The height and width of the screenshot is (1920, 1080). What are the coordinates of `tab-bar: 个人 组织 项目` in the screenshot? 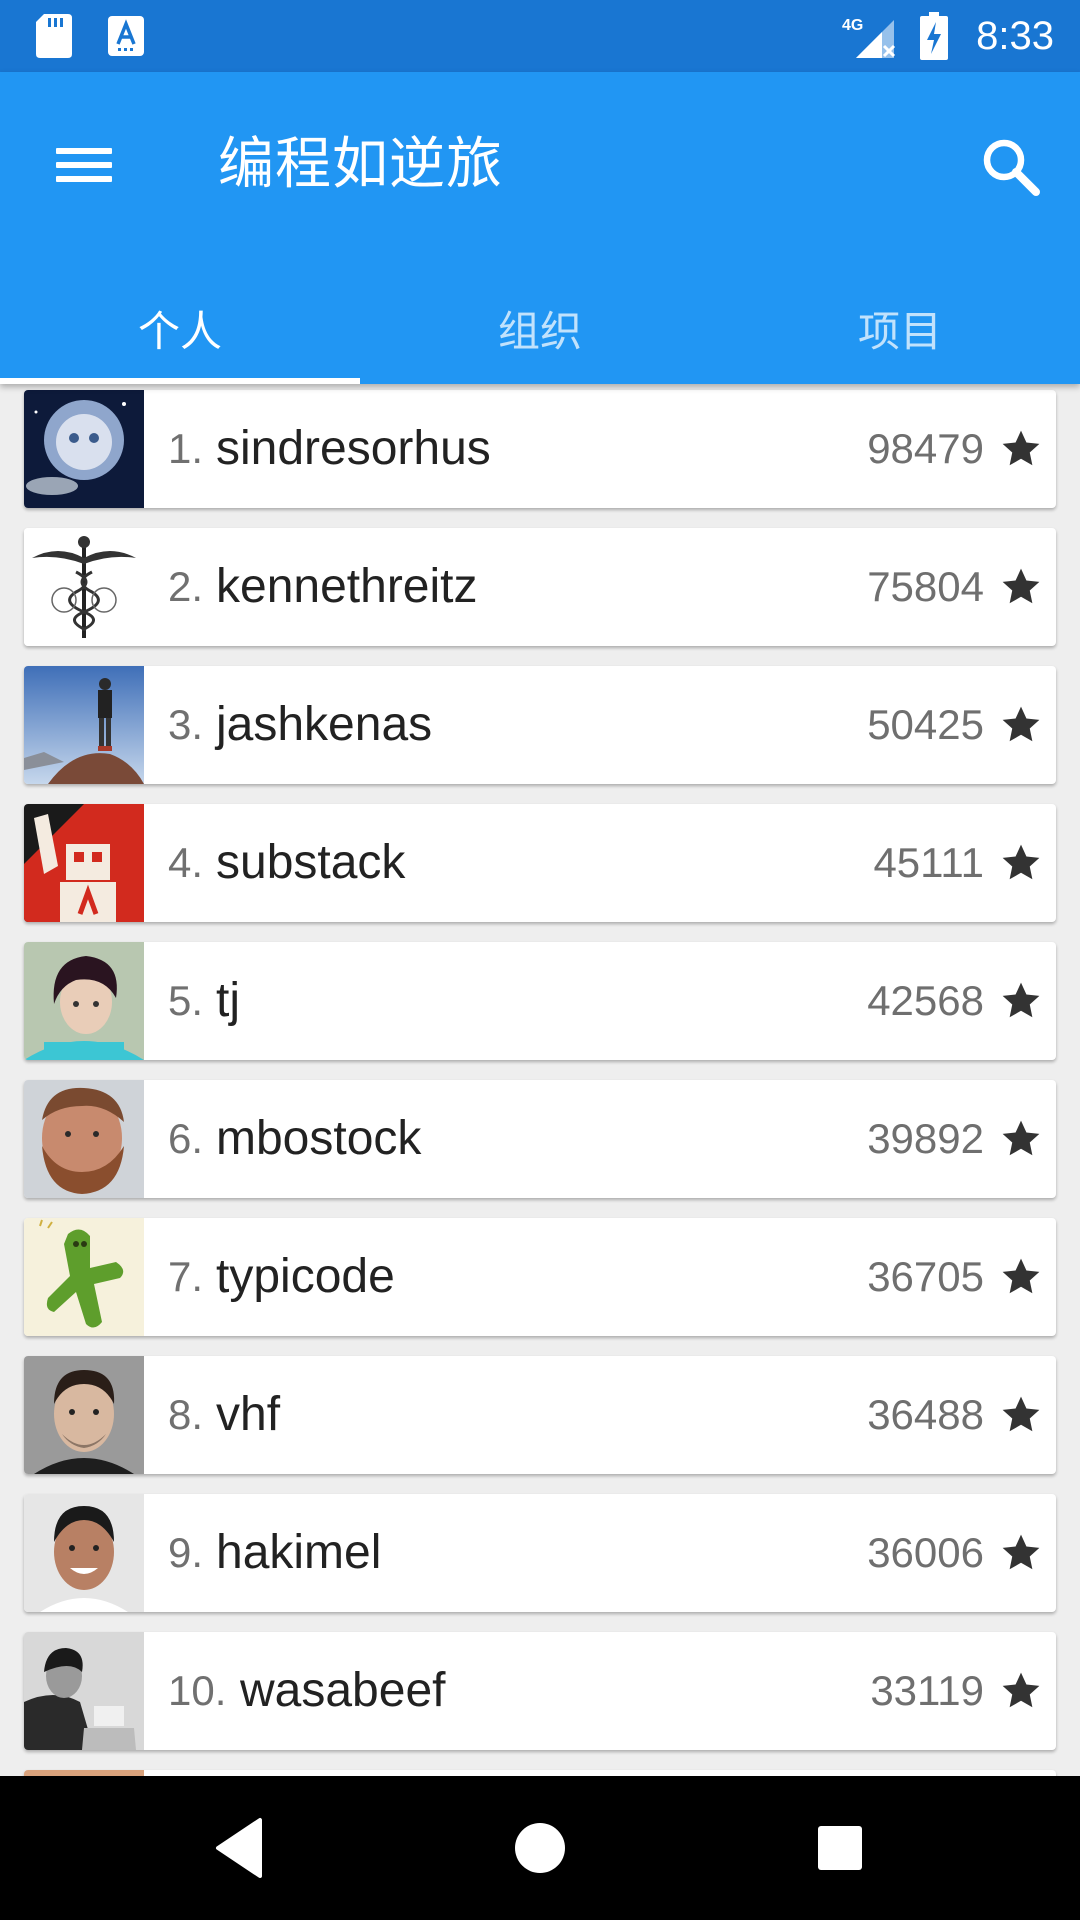 It's located at (540, 332).